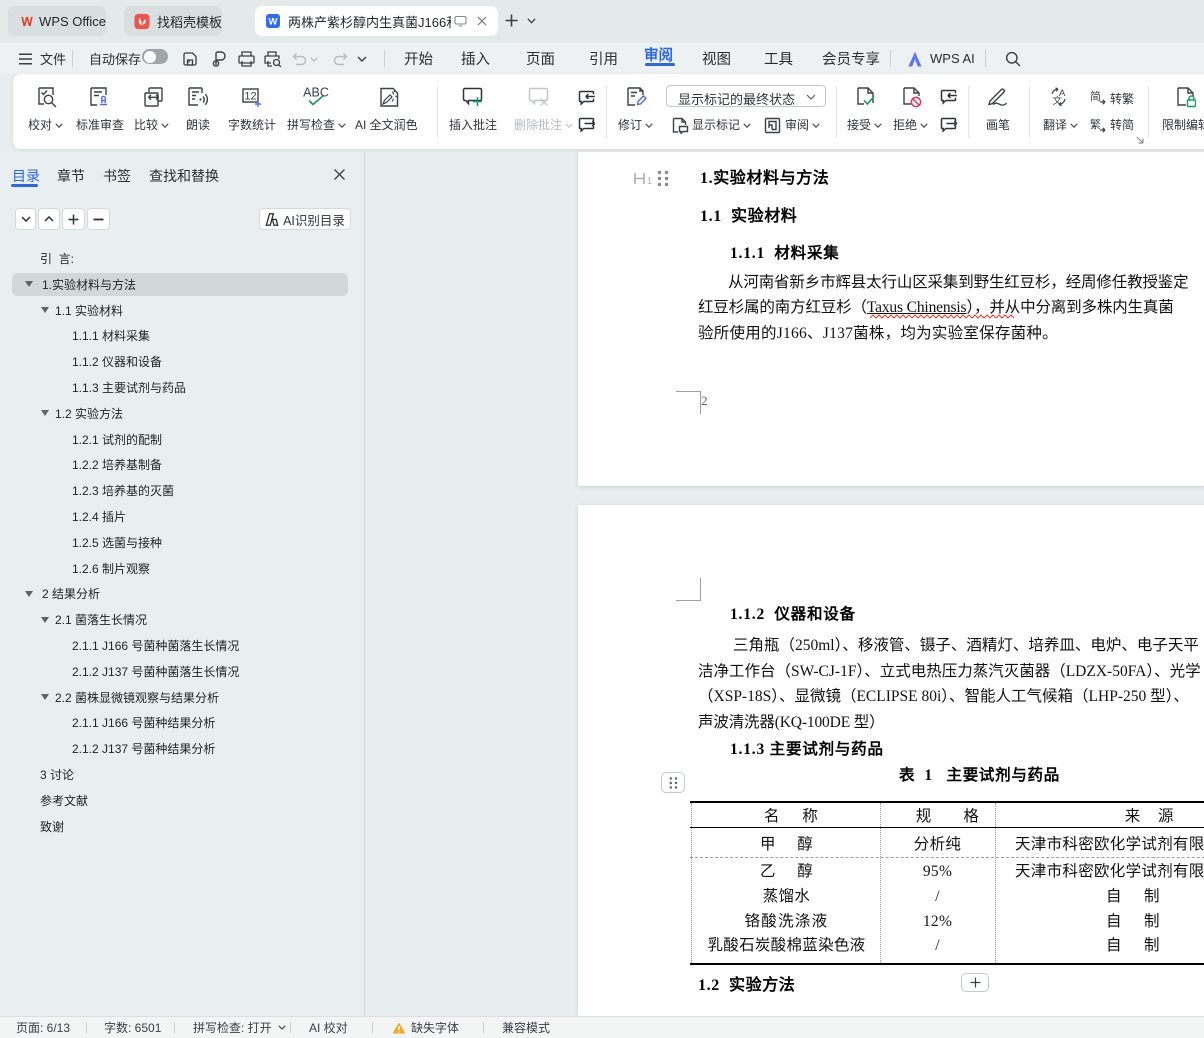 This screenshot has height=1038, width=1204. I want to click on svg-text: A, so click(1062, 93).